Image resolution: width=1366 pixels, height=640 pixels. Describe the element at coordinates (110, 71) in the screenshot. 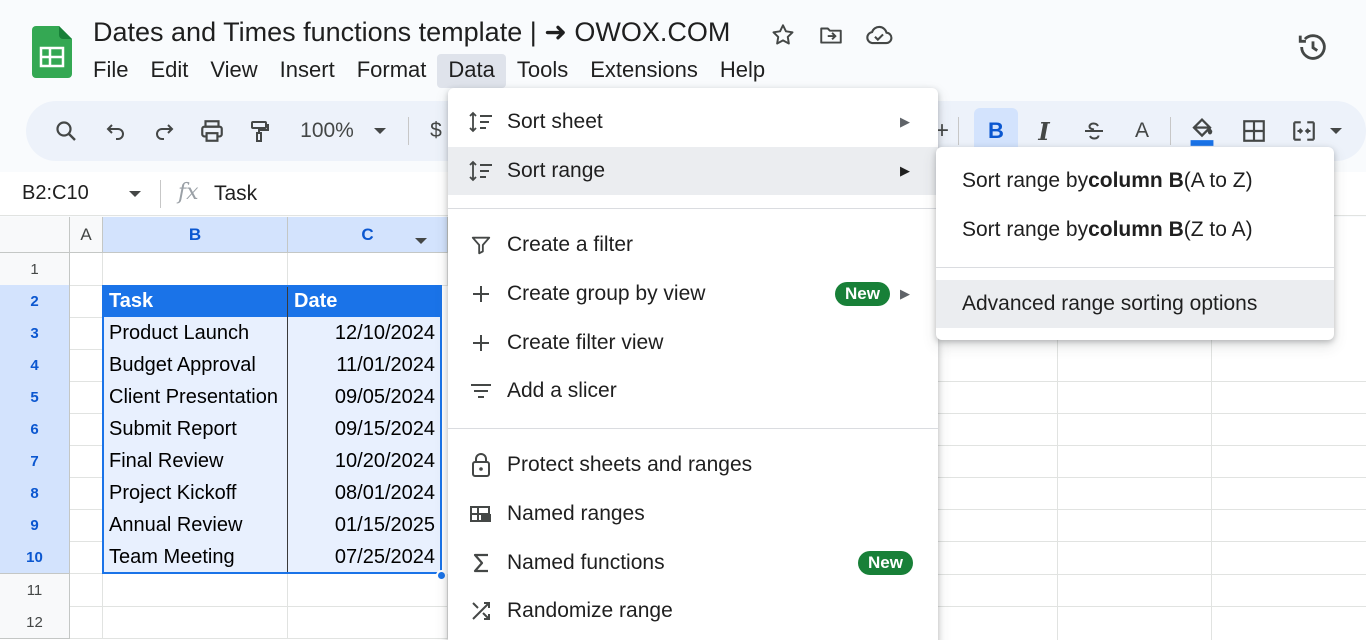

I see `menu-file: File` at that location.